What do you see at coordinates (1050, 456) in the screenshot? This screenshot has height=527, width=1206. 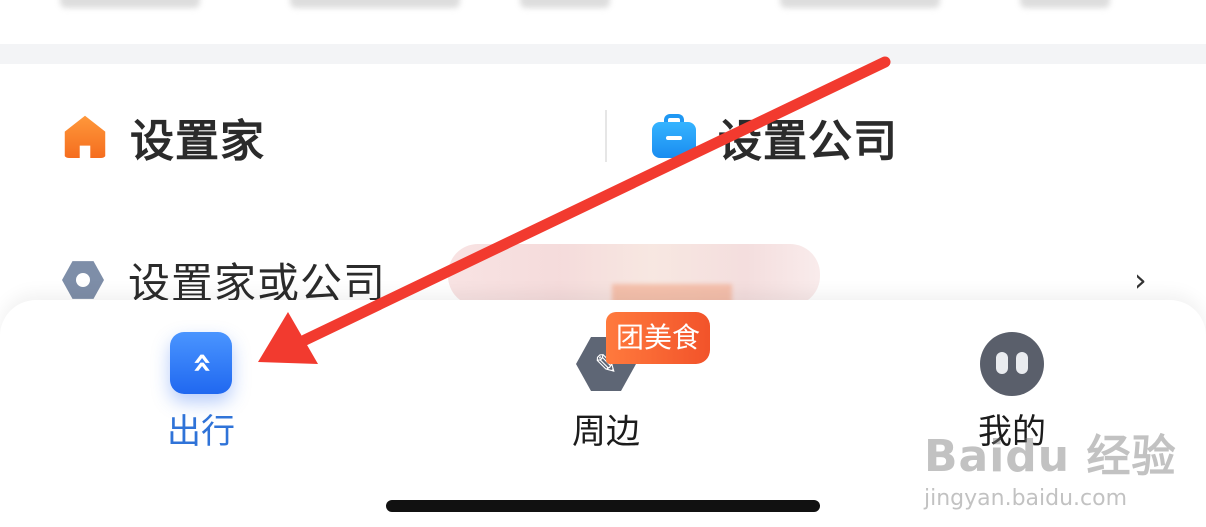 I see `watermark-logo-text: Baidu 经验` at bounding box center [1050, 456].